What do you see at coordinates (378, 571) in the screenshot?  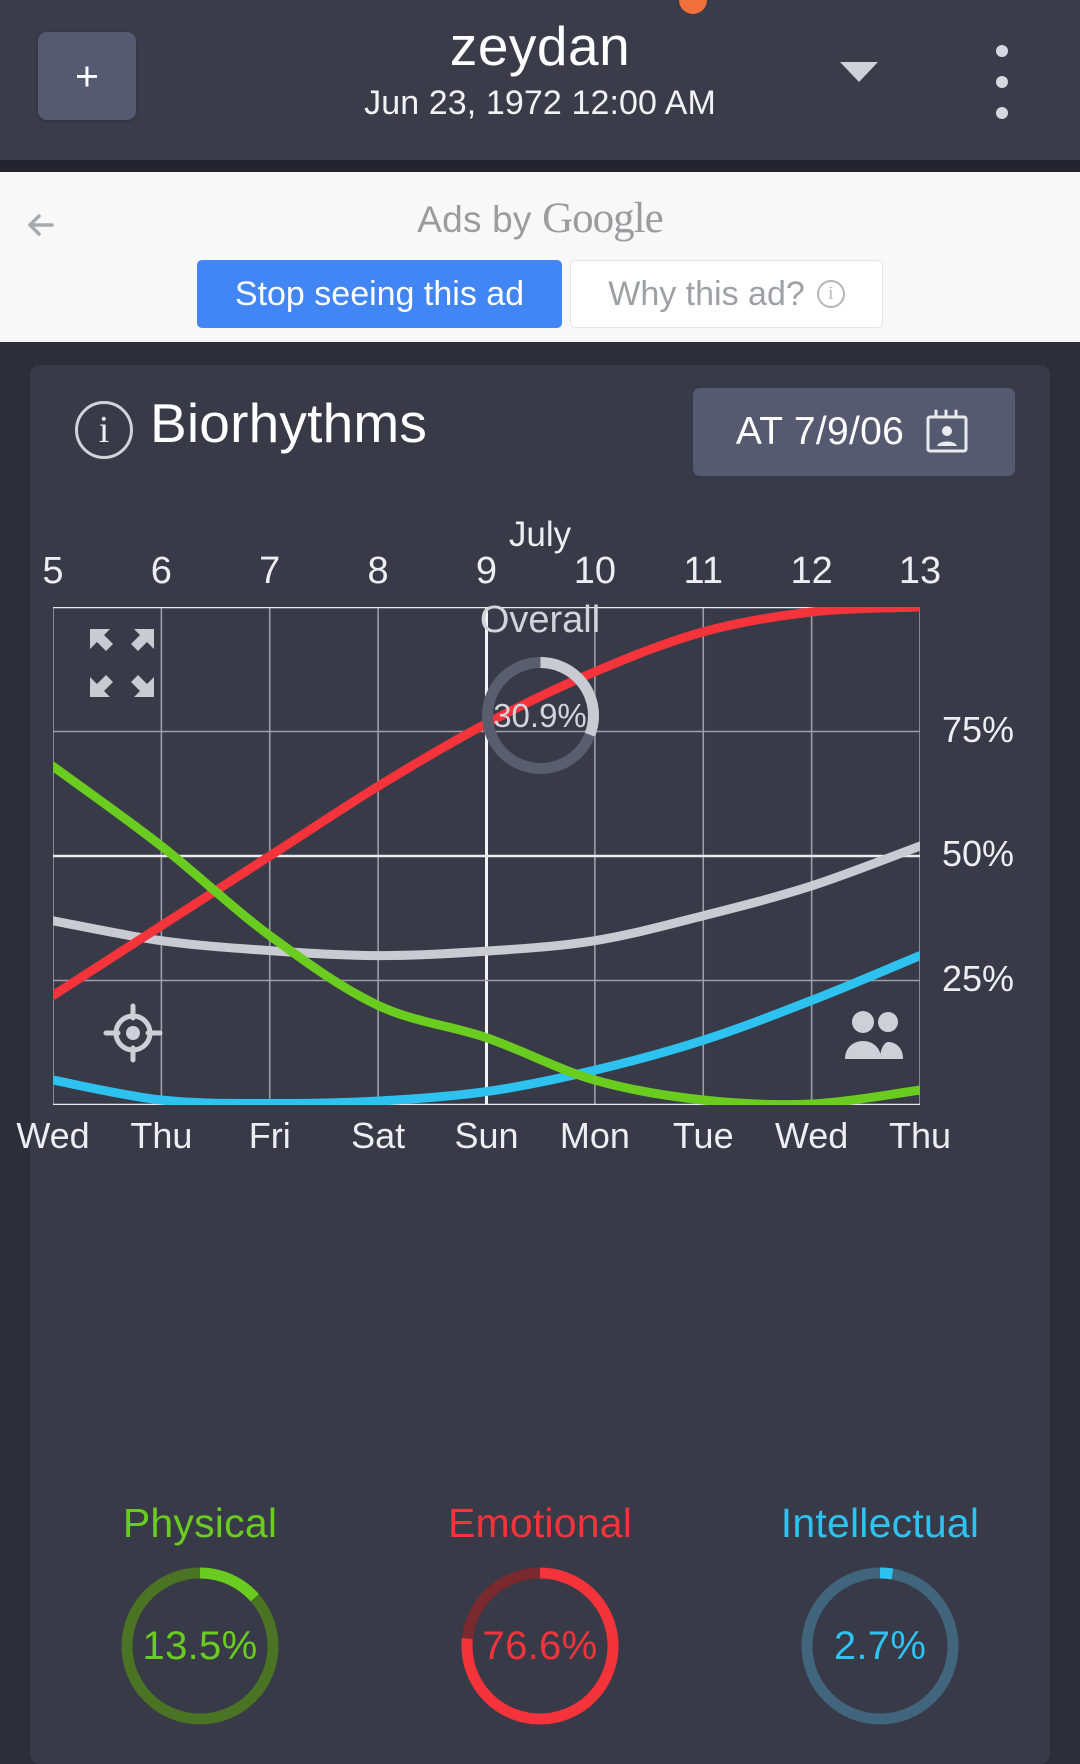 I see `x-tick-top-8: 8` at bounding box center [378, 571].